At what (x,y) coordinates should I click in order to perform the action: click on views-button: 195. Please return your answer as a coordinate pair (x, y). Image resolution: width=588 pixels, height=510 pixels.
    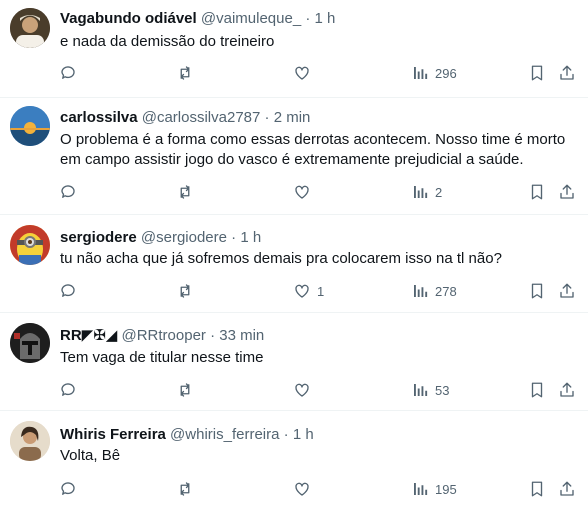
    Looking at the image, I should click on (434, 489).